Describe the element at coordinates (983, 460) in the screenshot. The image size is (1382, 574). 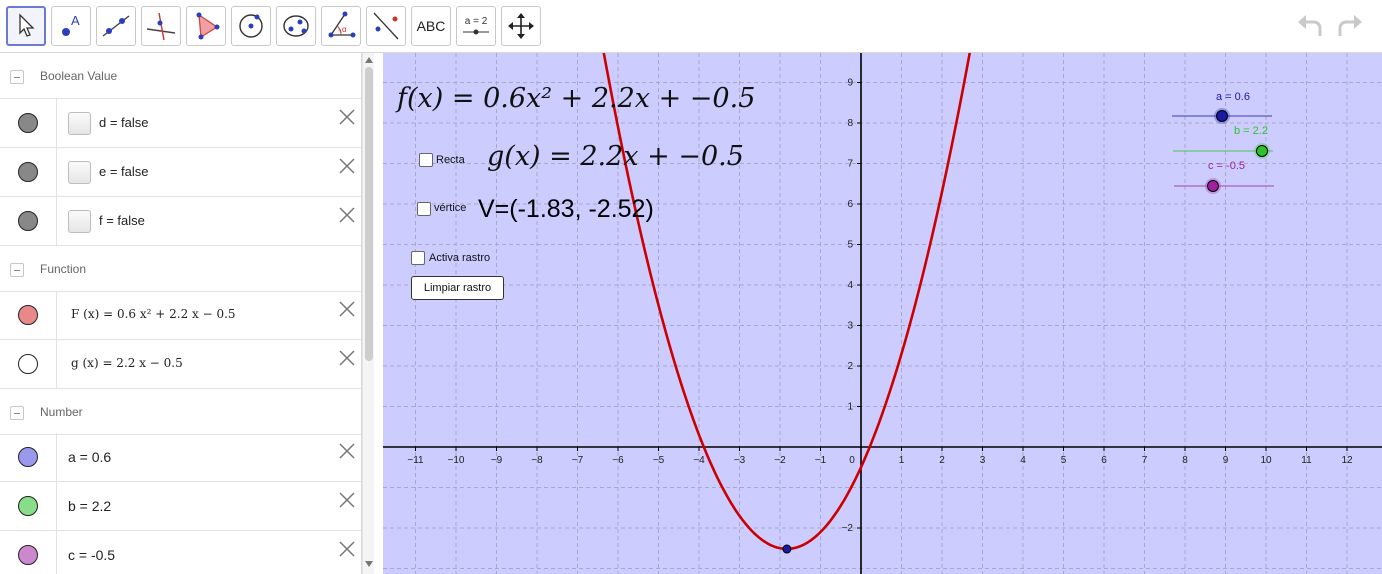
I see `x-tick-label: 3` at that location.